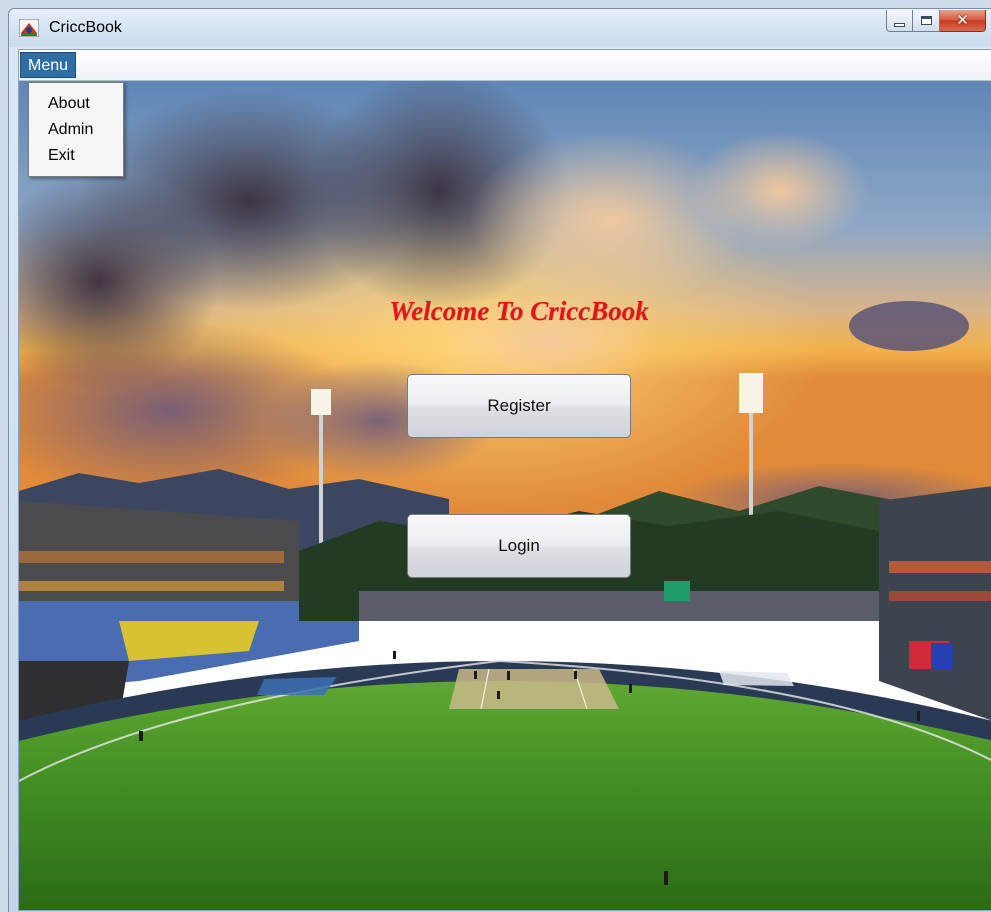 The width and height of the screenshot is (991, 912). I want to click on menu-dropdown: About Admin Exit, so click(76, 129).